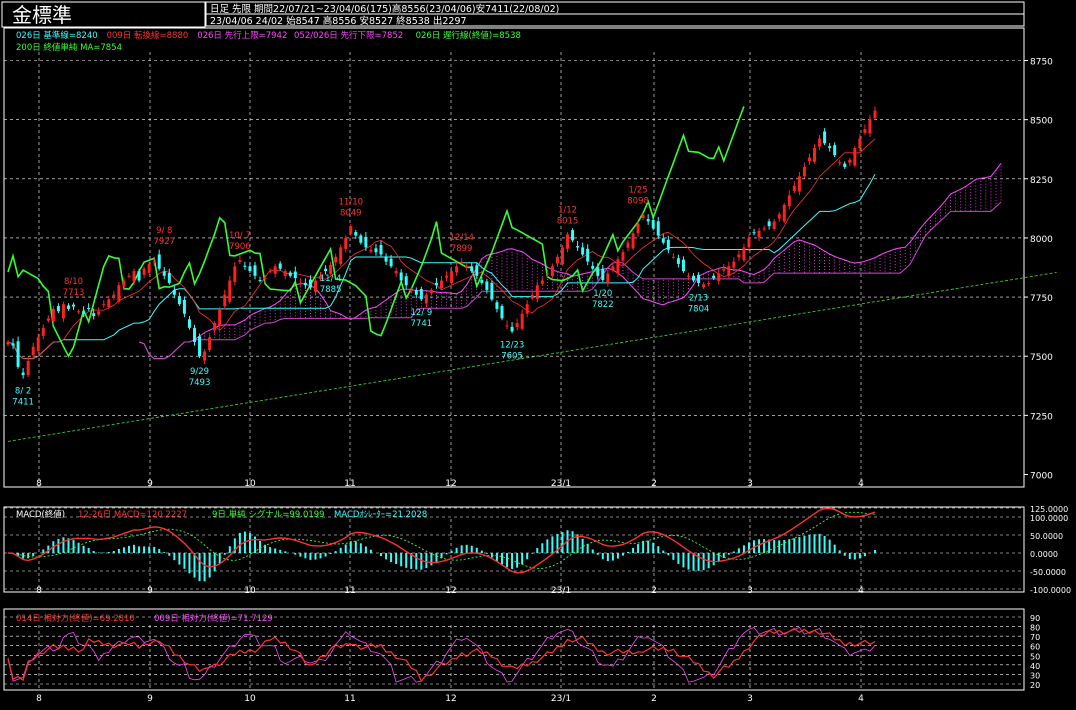  I want to click on rsi-ytick-label: 20, so click(1035, 685).